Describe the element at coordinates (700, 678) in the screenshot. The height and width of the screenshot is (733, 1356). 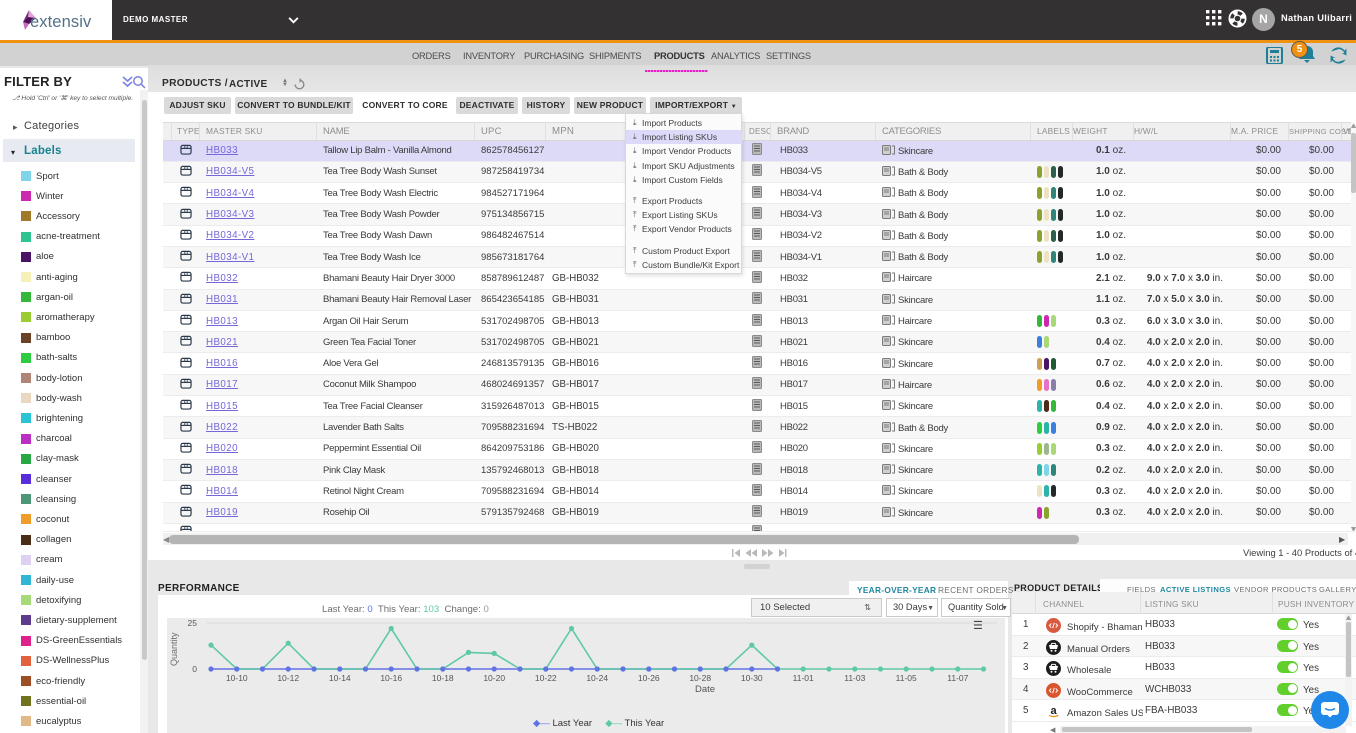
I see `svg-text: 10-28` at that location.